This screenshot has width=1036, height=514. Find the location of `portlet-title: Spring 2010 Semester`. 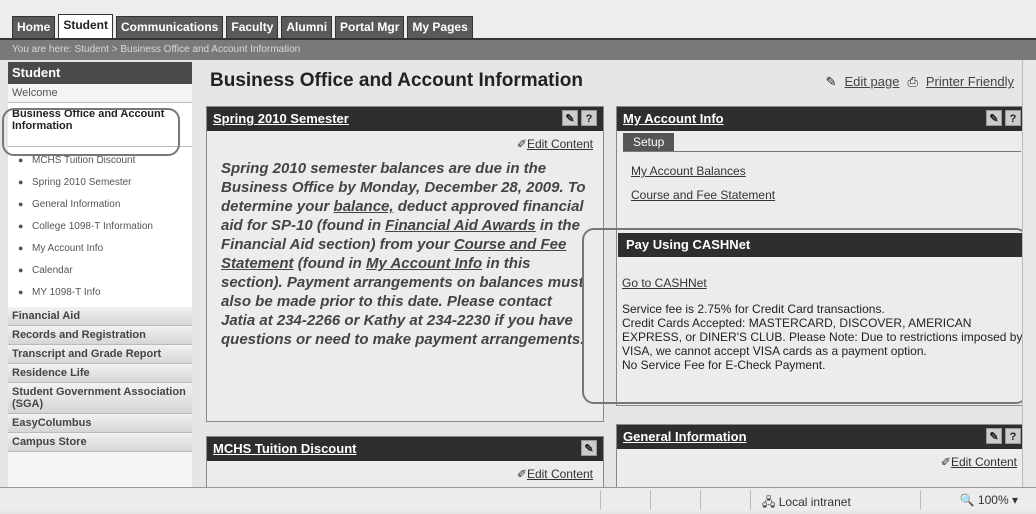

portlet-title: Spring 2010 Semester is located at coordinates (281, 118).